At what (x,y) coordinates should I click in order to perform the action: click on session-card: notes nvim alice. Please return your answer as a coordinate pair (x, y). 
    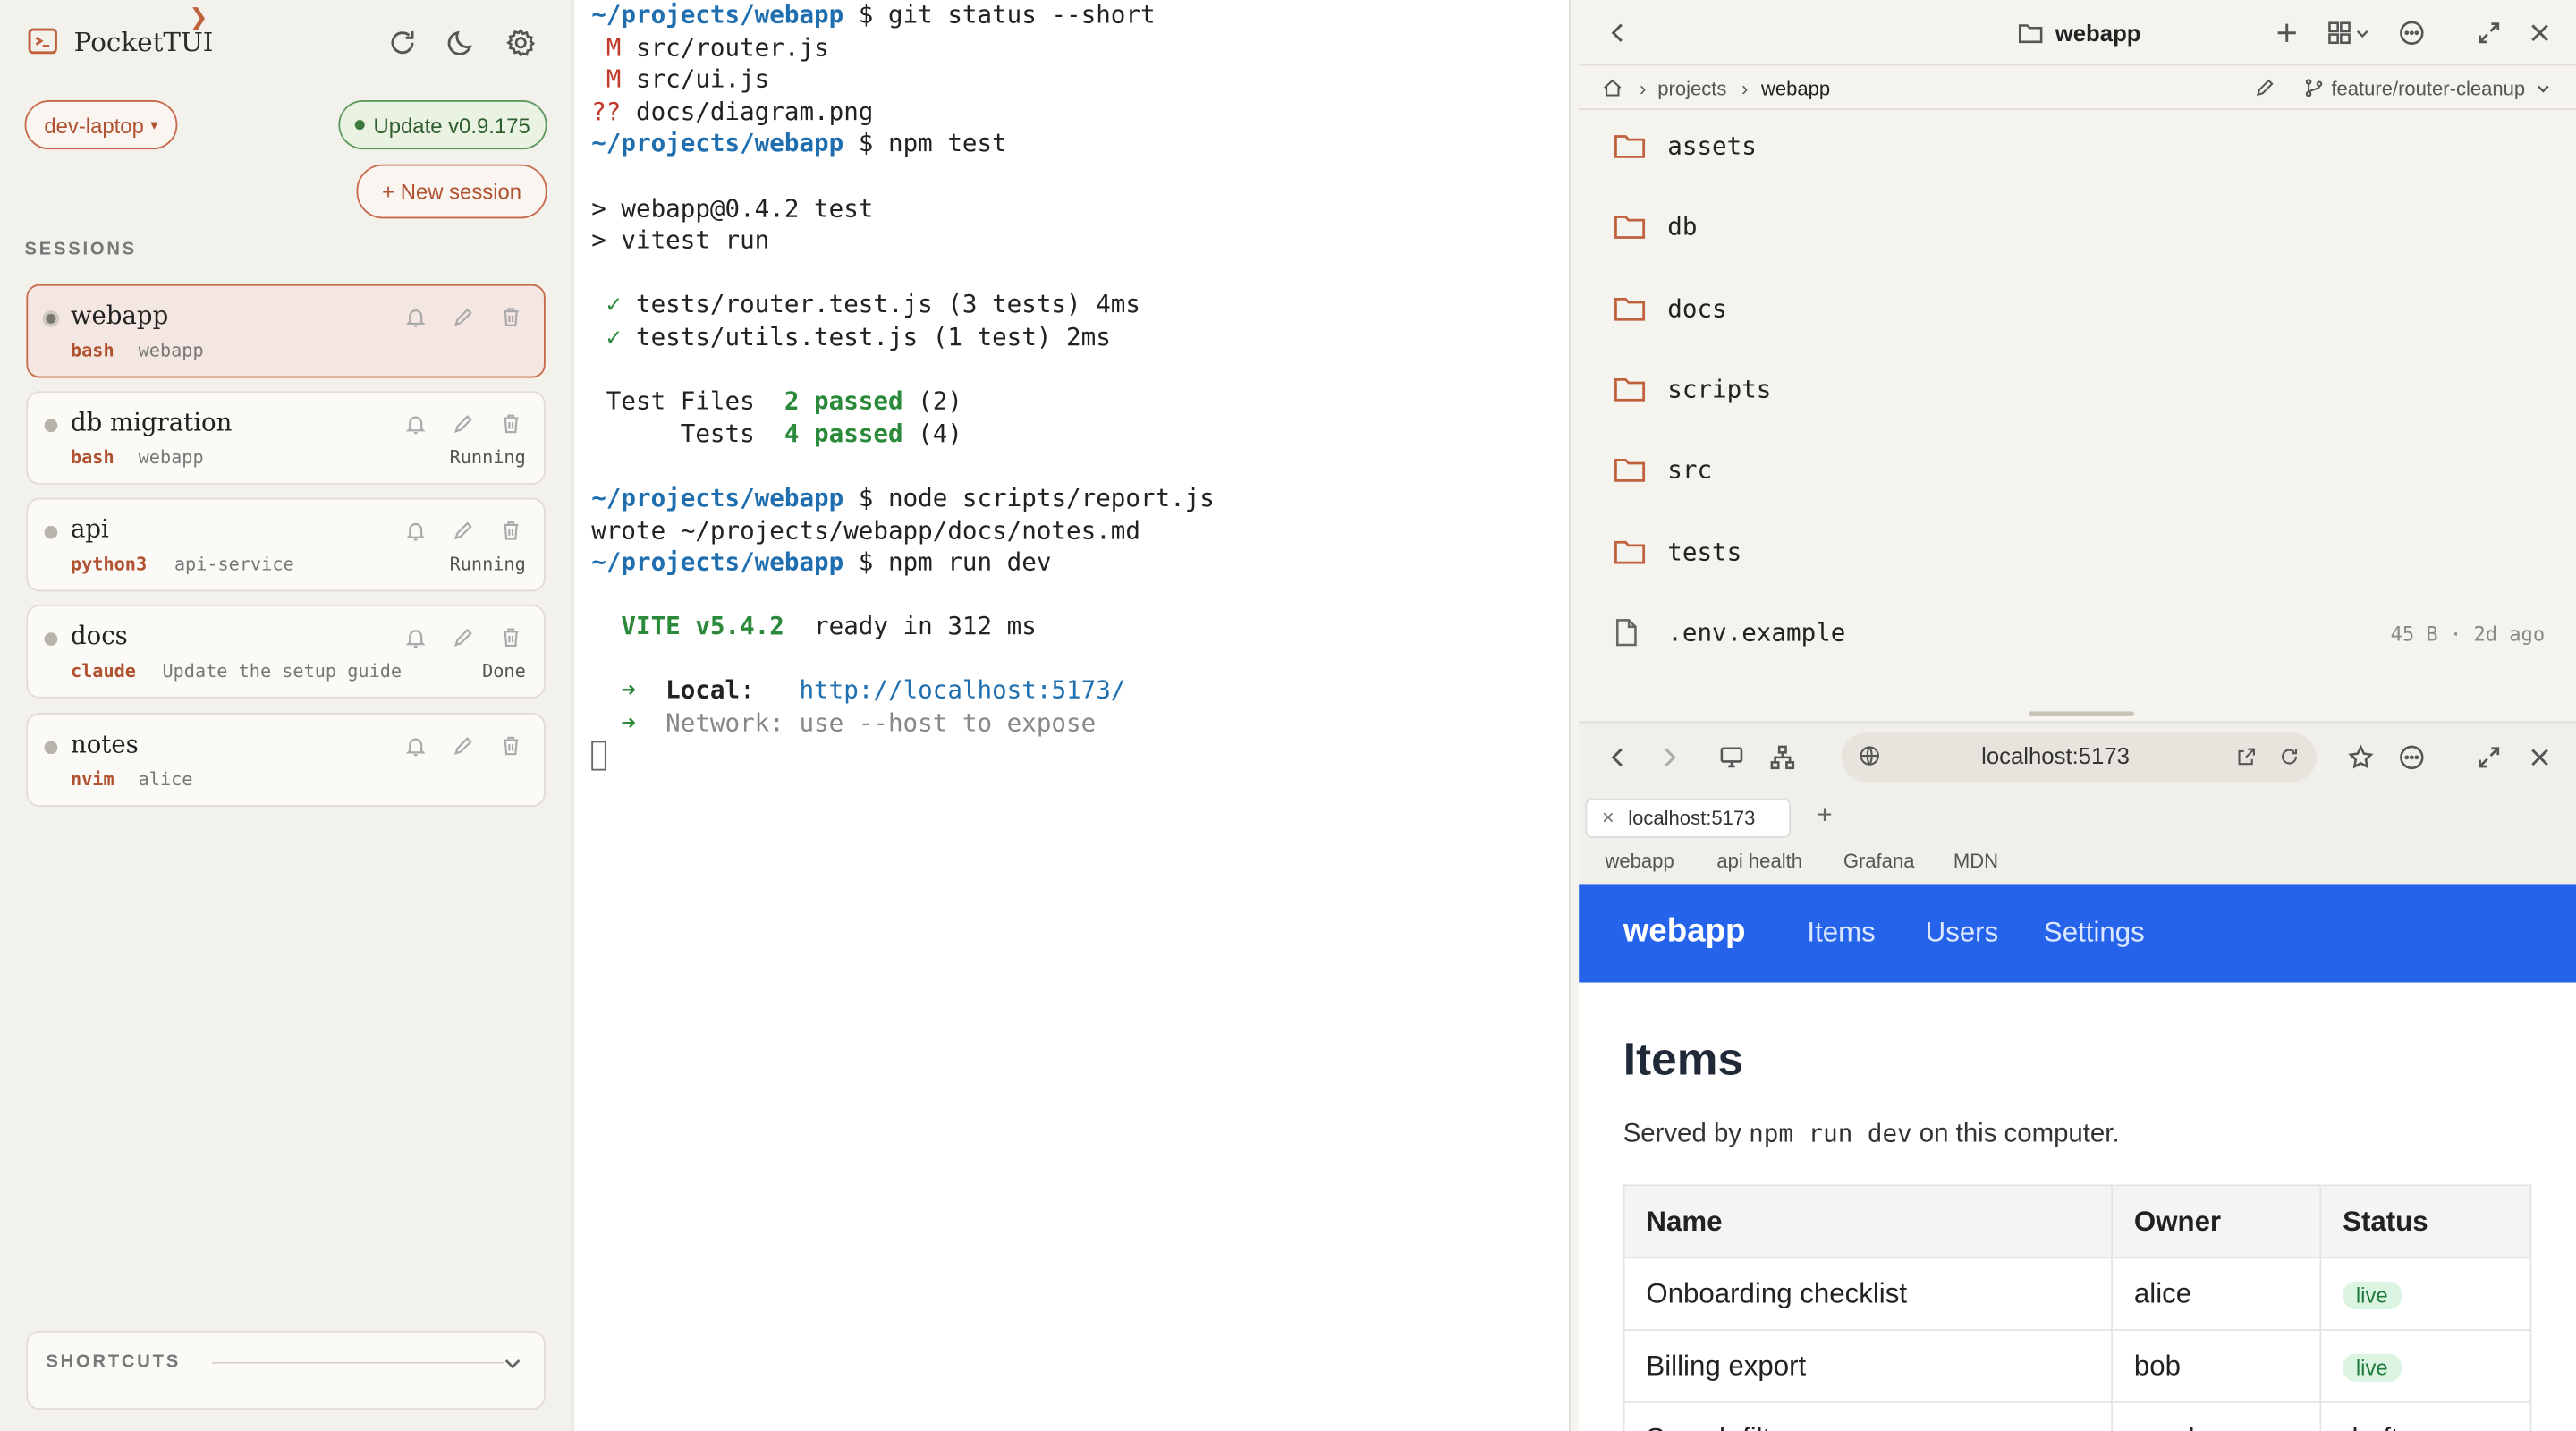
    Looking at the image, I should click on (286, 760).